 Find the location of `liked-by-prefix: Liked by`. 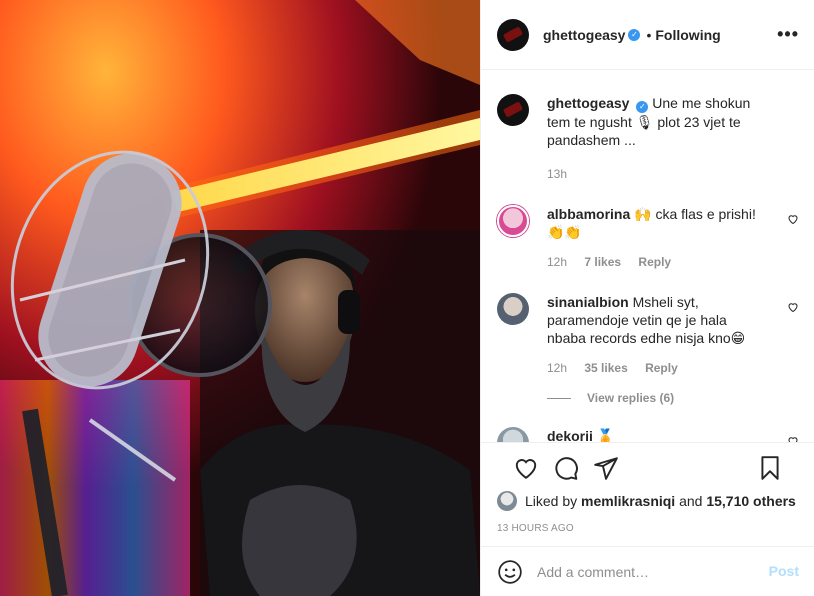

liked-by-prefix: Liked by is located at coordinates (551, 501).